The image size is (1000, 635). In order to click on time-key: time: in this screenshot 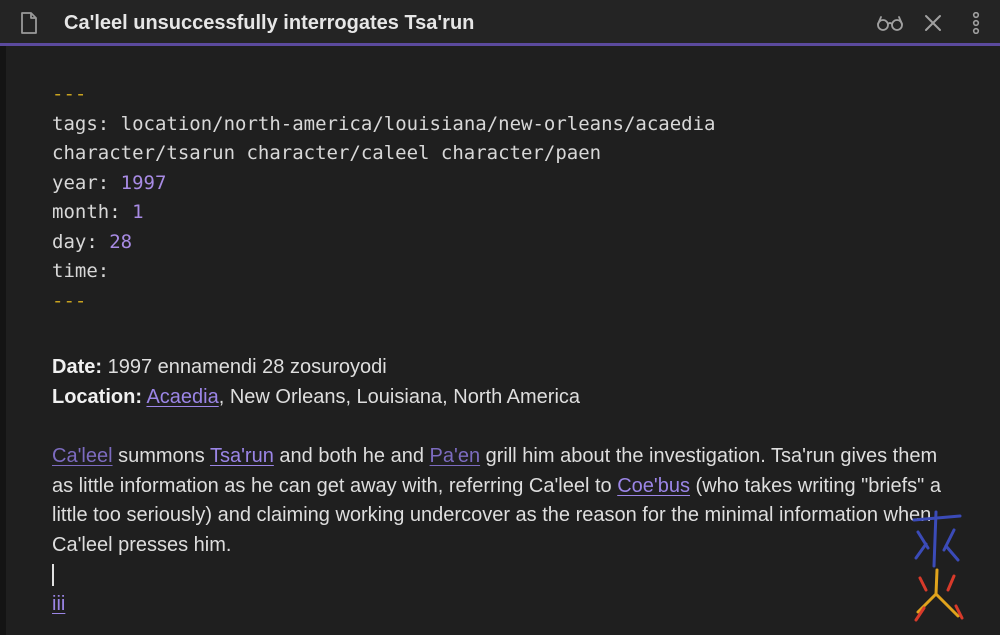, I will do `click(81, 271)`.